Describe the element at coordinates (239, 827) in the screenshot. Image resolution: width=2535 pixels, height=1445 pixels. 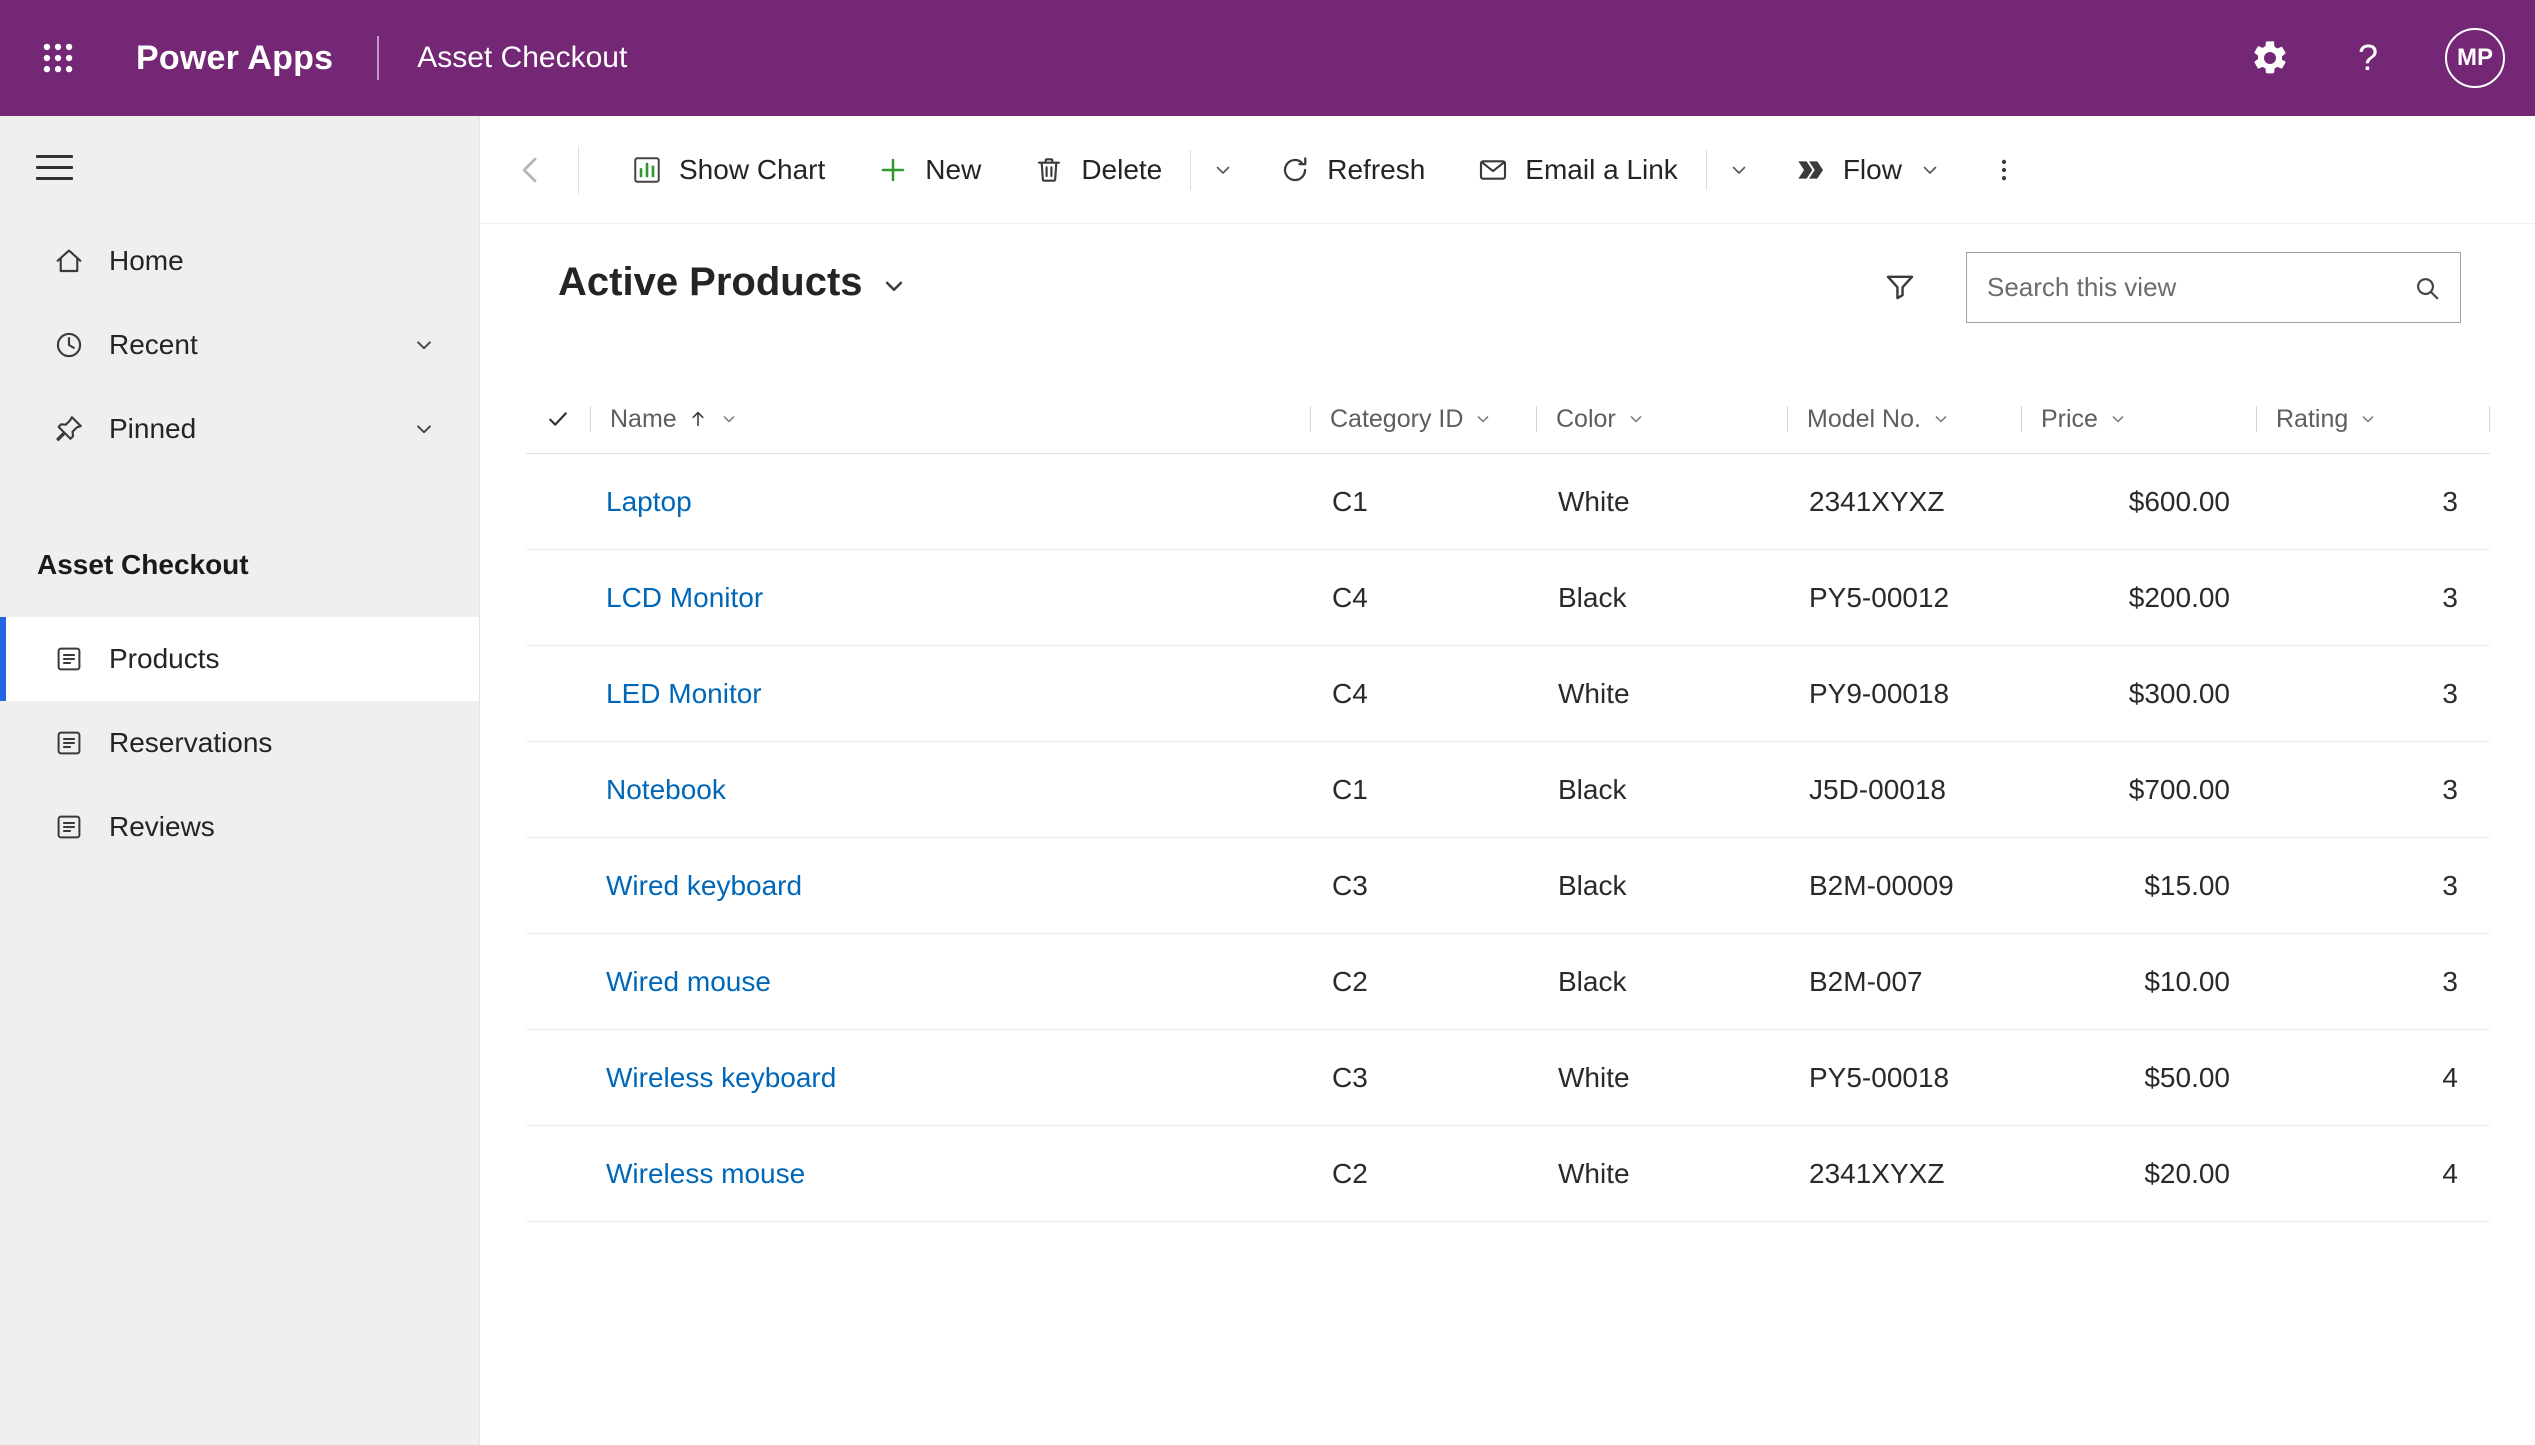
I see `sidebar-item-reviews: Reviews` at that location.